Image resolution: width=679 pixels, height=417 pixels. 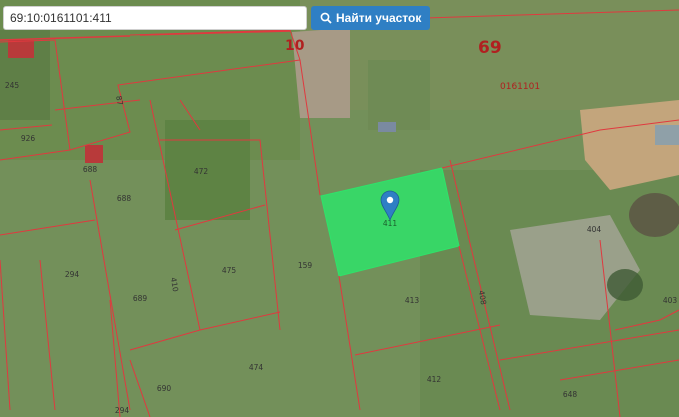 What do you see at coordinates (140, 298) in the screenshot?
I see `plot-label: 689` at bounding box center [140, 298].